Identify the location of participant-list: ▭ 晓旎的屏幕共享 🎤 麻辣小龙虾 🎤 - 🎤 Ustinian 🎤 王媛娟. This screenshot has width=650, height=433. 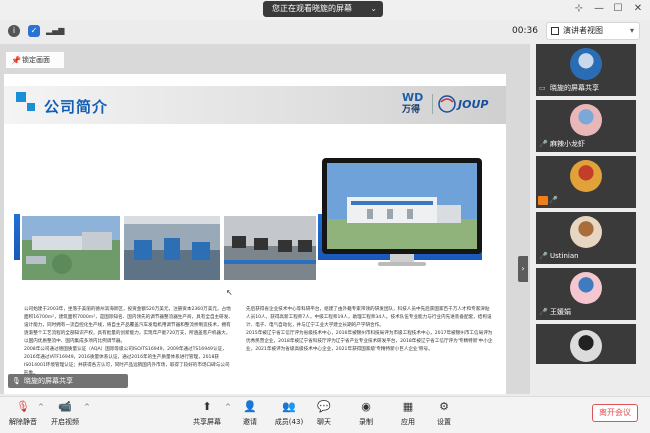
(586, 219).